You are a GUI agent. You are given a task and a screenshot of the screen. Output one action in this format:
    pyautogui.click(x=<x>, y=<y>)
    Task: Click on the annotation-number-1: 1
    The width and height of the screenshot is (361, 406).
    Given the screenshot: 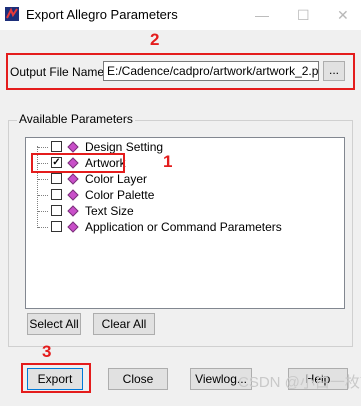 What is the action you would take?
    pyautogui.click(x=168, y=161)
    